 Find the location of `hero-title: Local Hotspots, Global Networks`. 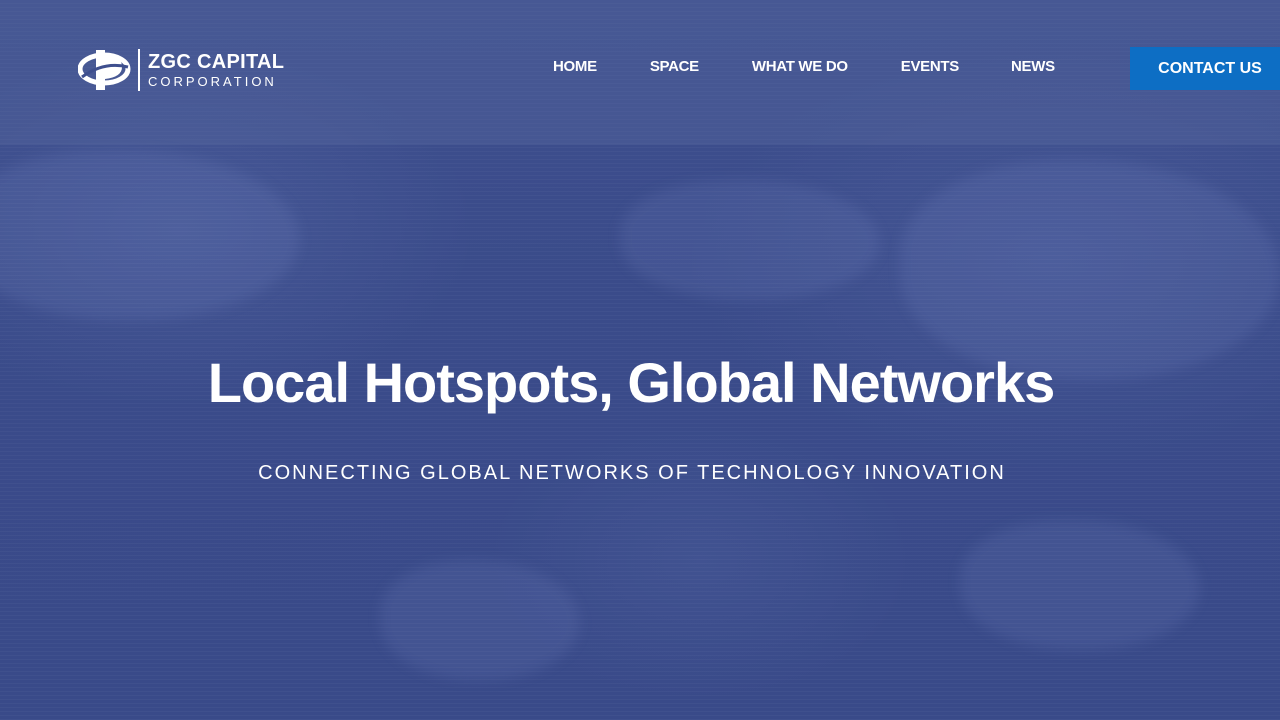

hero-title: Local Hotspots, Global Networks is located at coordinates (631, 382).